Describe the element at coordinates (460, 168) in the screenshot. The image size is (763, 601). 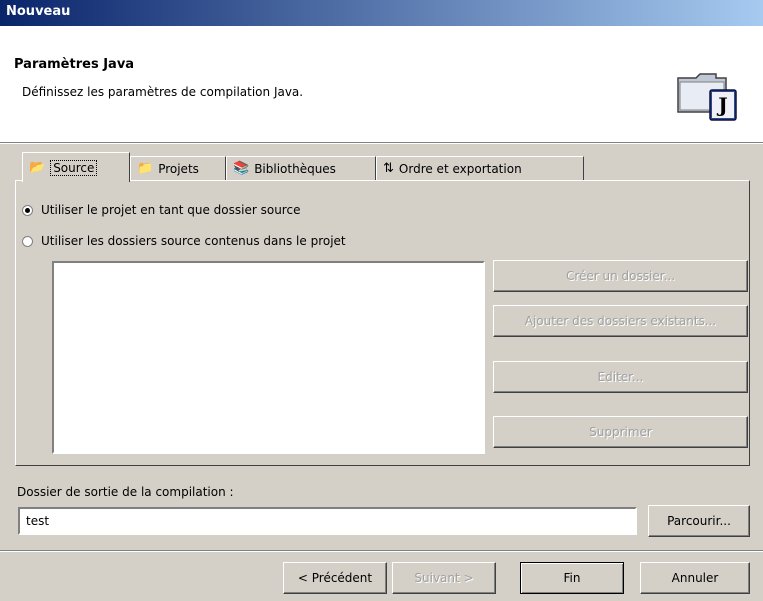
I see `tab-order-export-label: Ordre et exportation` at that location.